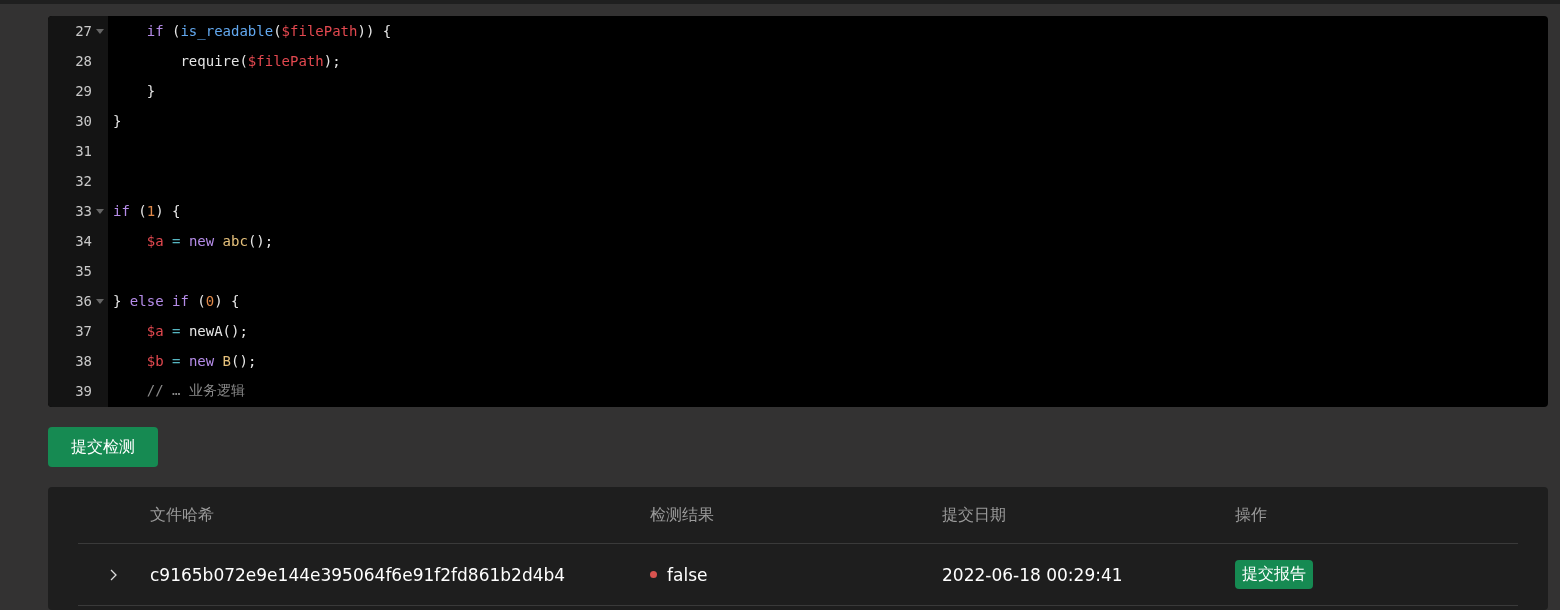 The height and width of the screenshot is (610, 1560). What do you see at coordinates (83, 121) in the screenshot?
I see `line-number: 30` at bounding box center [83, 121].